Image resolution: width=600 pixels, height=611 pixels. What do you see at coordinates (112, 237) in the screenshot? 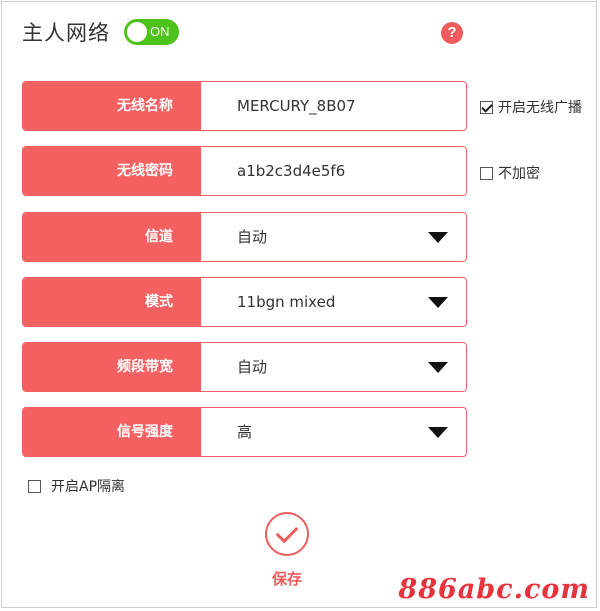
I see `channel-label: 信道` at bounding box center [112, 237].